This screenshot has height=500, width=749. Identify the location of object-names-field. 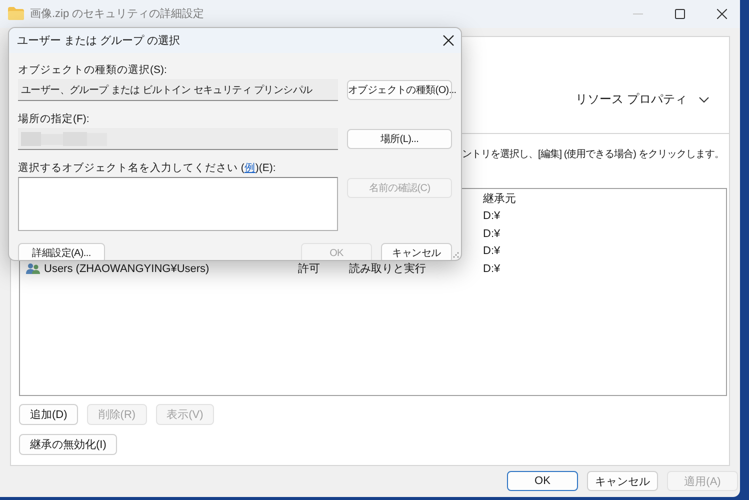
(178, 204).